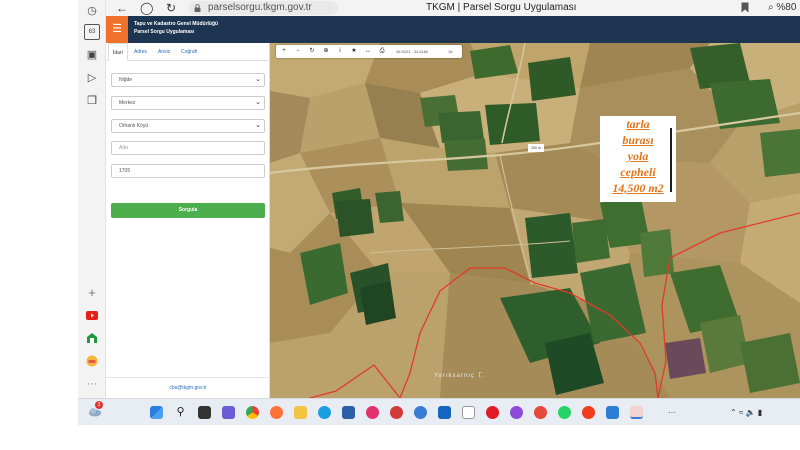 The width and height of the screenshot is (800, 450). Describe the element at coordinates (92, 361) in the screenshot. I see `wallet-icon` at that location.